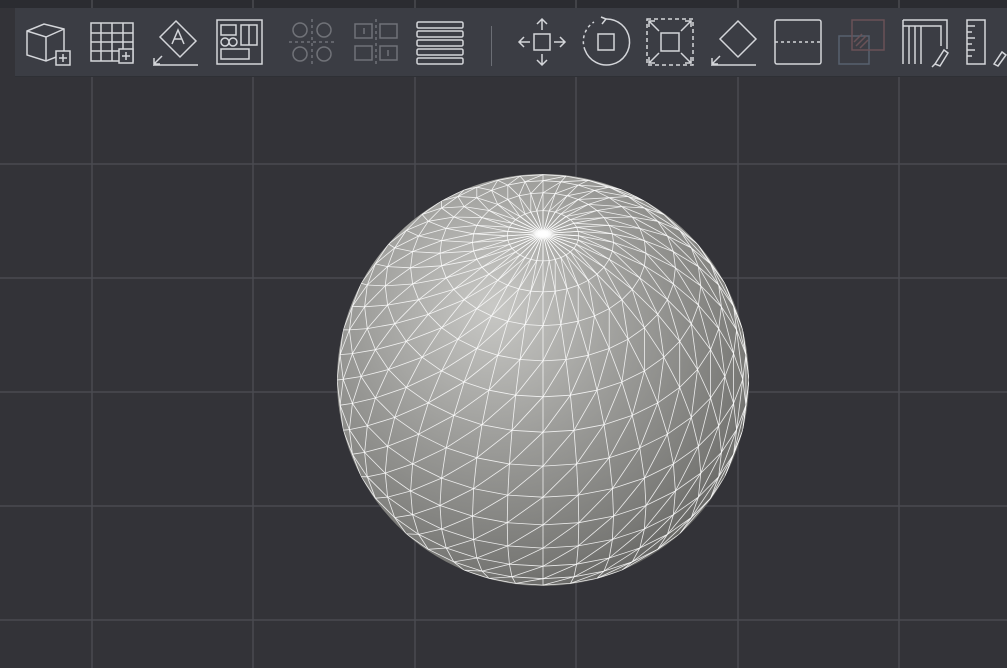  I want to click on tool-place-text, so click(176, 42).